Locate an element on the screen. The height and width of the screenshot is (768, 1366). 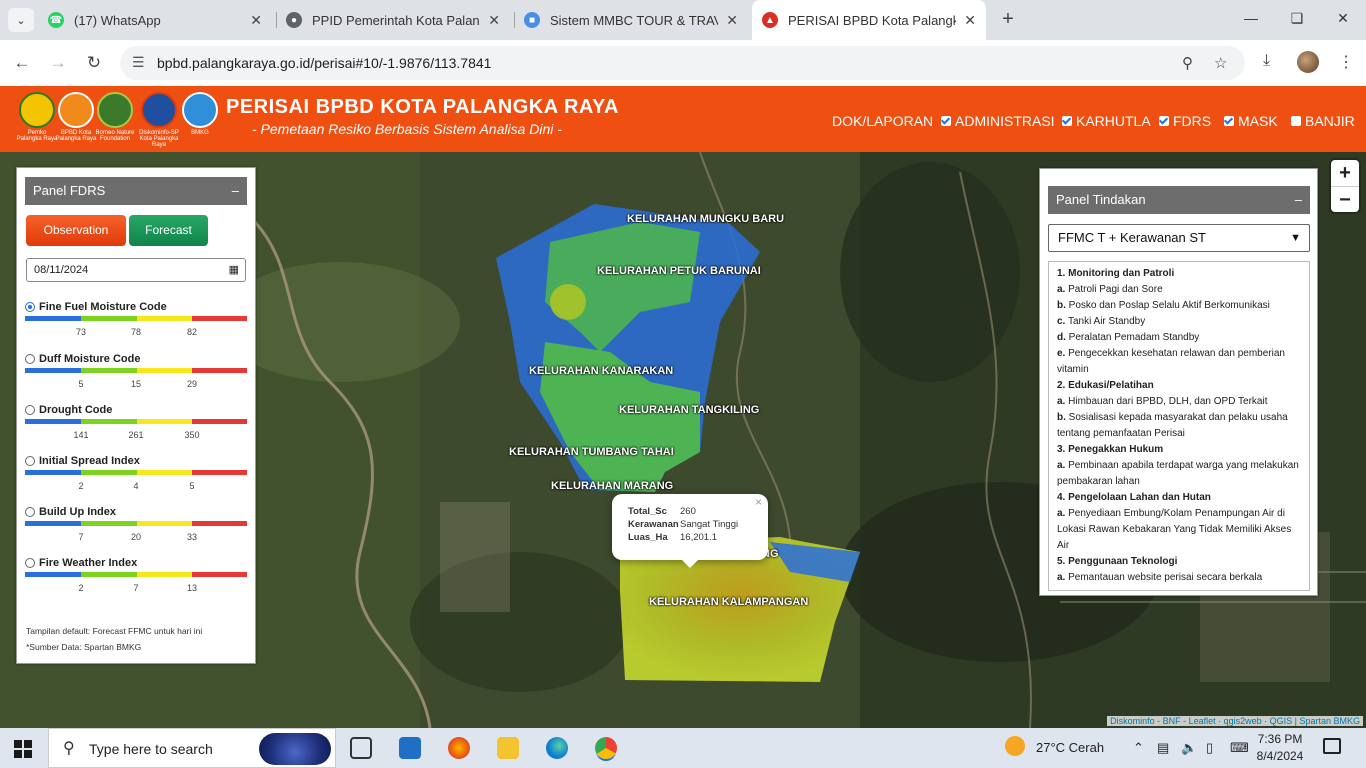
bookmark-star-icon: ☆ is located at coordinates (1220, 63).